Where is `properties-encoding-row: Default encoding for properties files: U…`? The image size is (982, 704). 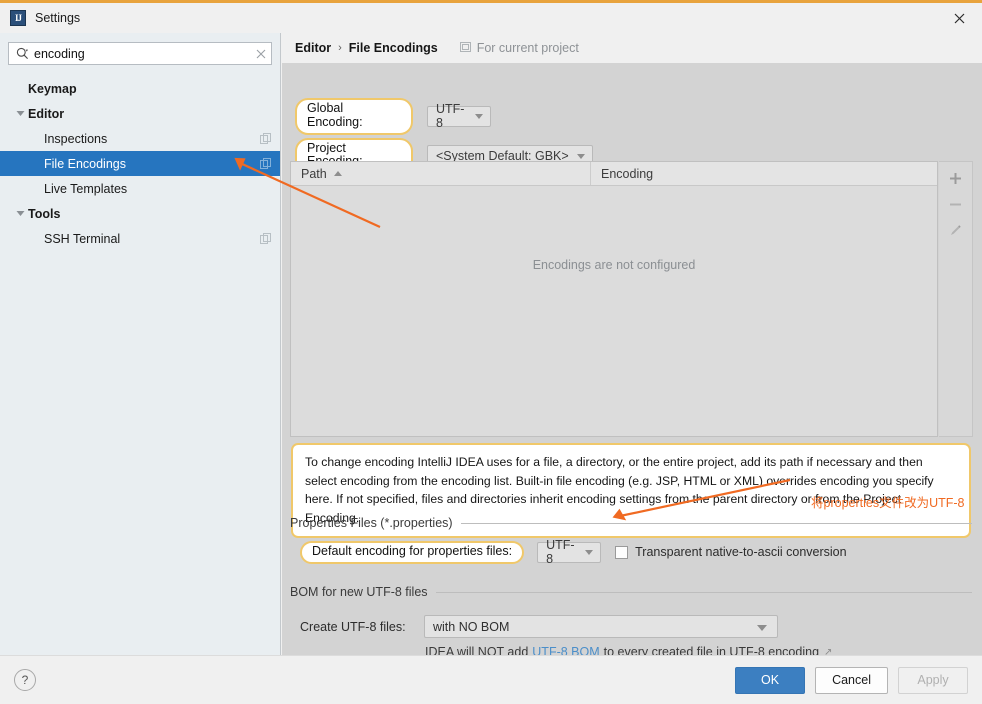
properties-encoding-row: Default encoding for properties files: U… is located at coordinates (573, 552).